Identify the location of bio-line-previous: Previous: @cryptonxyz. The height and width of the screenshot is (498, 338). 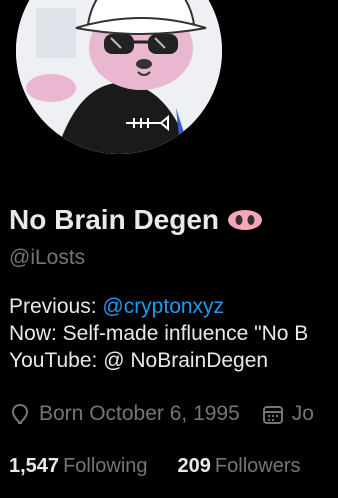
(158, 306).